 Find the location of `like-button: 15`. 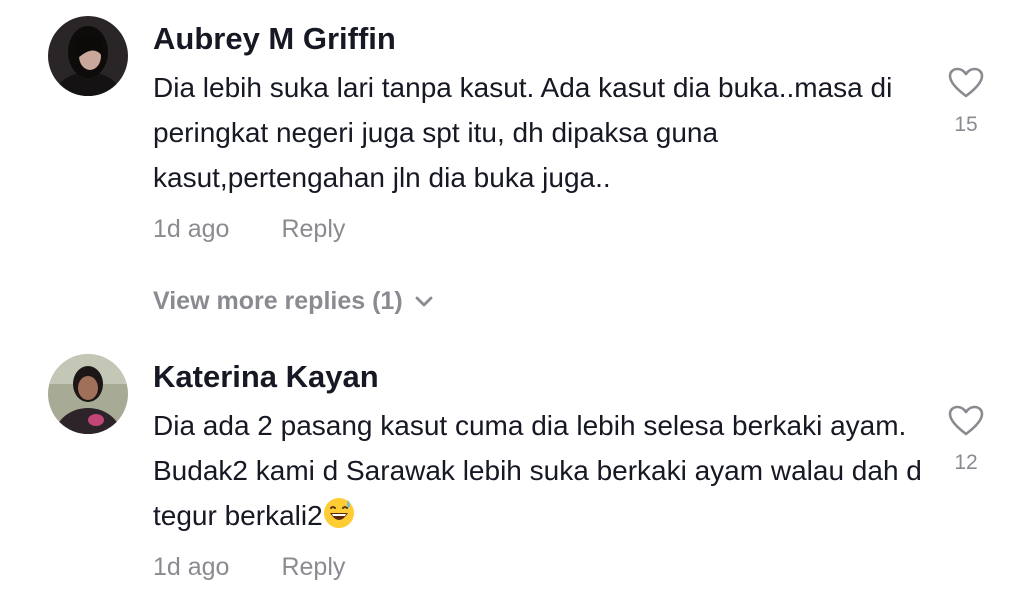

like-button: 15 is located at coordinates (966, 102).